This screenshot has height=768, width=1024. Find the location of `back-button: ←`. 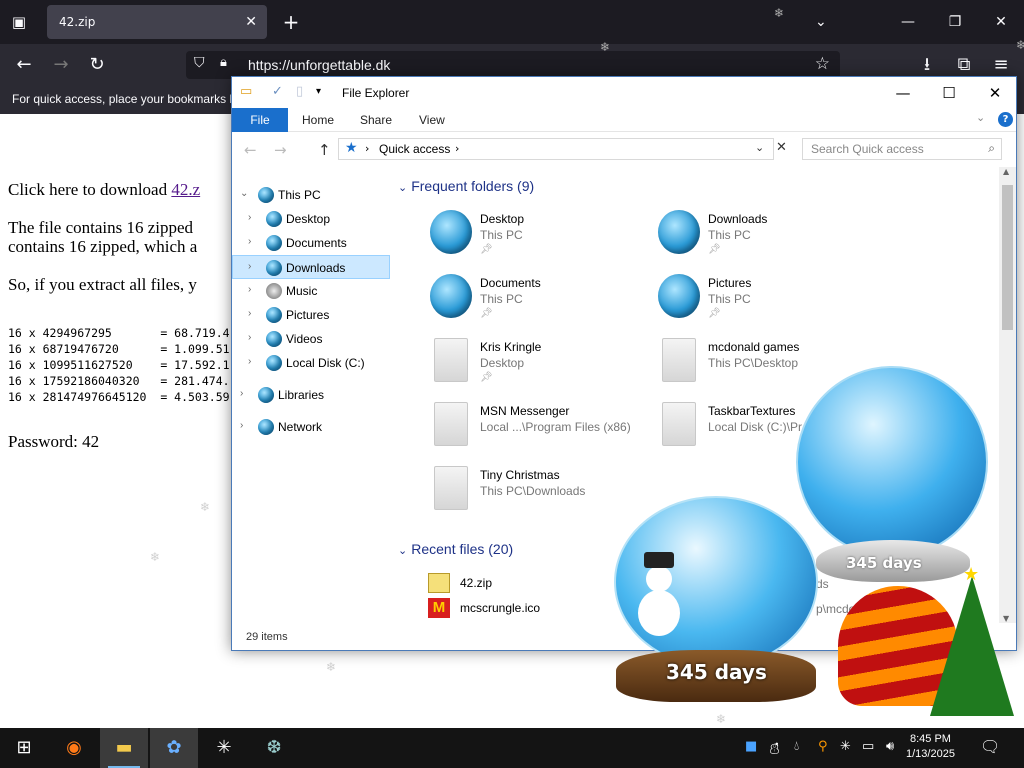

back-button: ← is located at coordinates (24, 65).